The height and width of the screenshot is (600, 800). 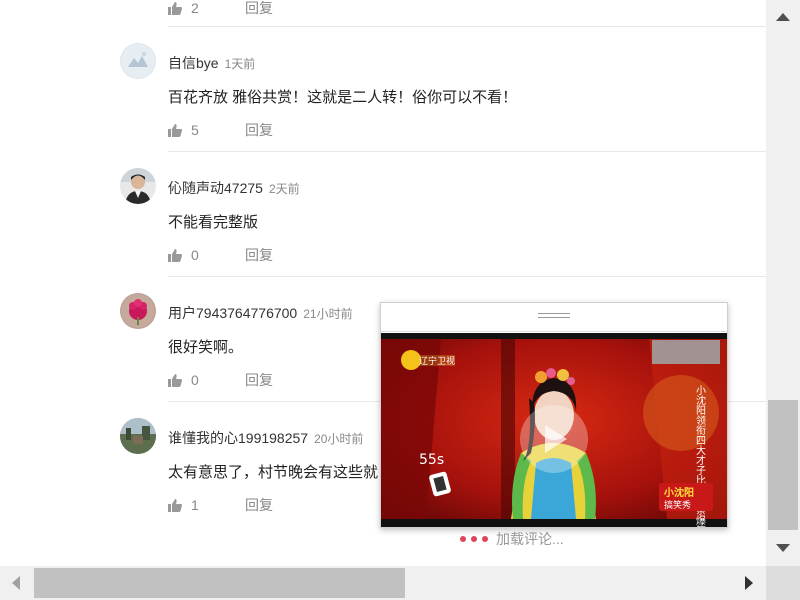 What do you see at coordinates (220, 9) in the screenshot?
I see `comment-actions: 2 回复` at bounding box center [220, 9].